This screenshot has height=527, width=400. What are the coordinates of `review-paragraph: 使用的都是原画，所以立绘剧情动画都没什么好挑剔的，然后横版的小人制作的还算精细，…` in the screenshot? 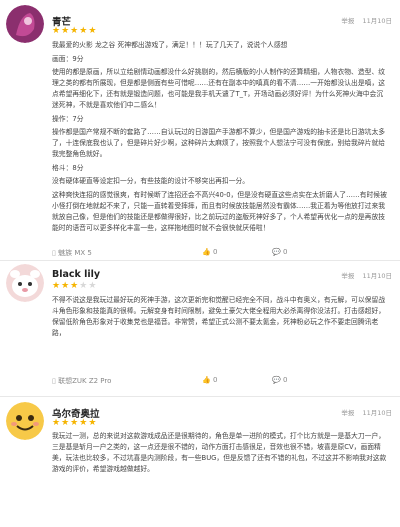 It's located at (219, 88).